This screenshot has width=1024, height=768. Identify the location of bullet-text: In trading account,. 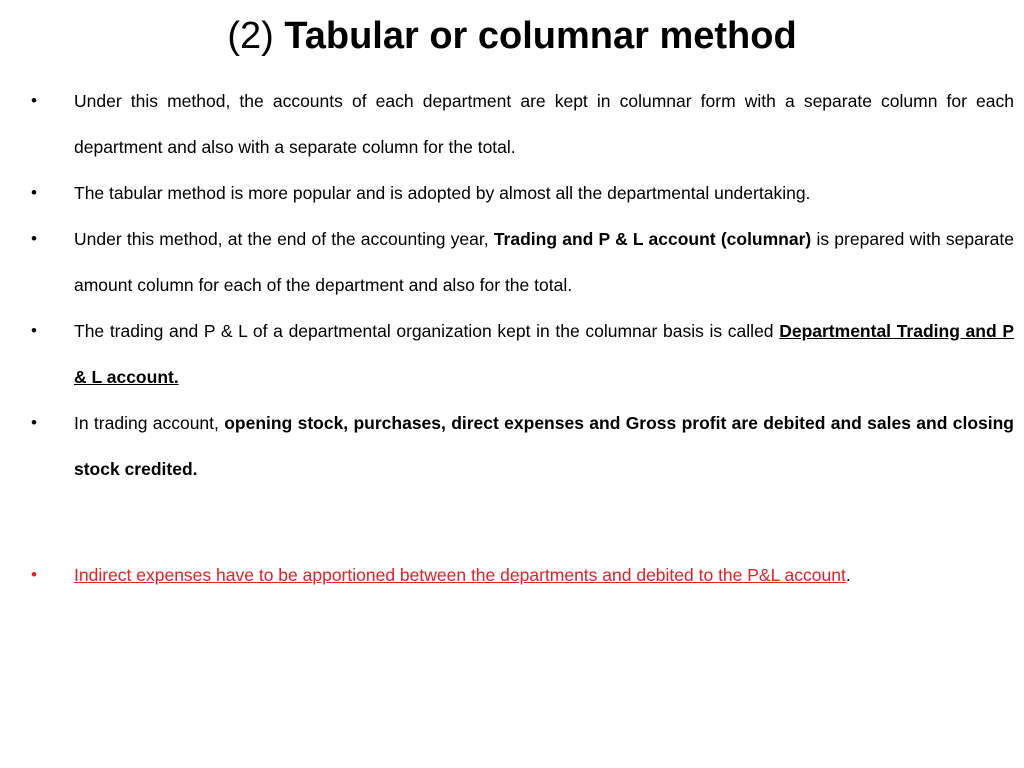
(149, 423).